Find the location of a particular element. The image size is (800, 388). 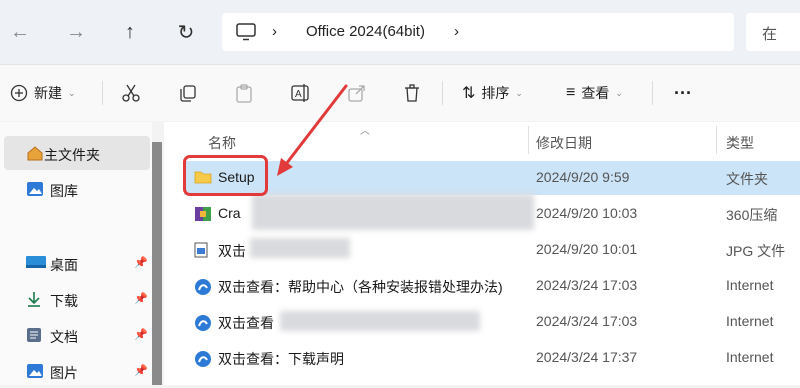

annotation-arrow-icon is located at coordinates (312, 130).